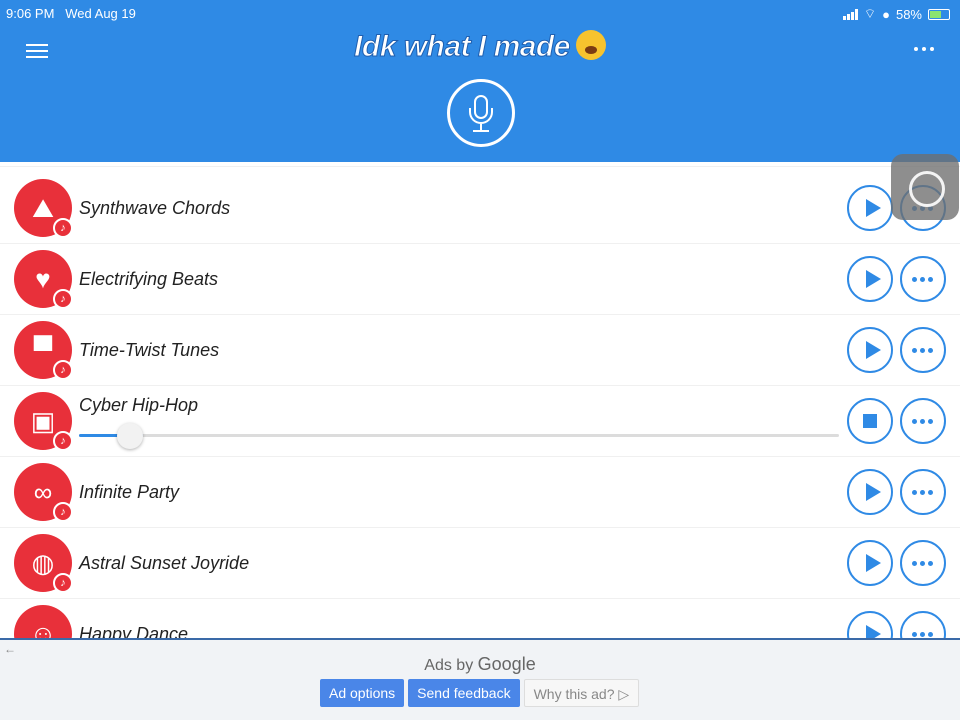  I want to click on status-date: Wed Aug 19, so click(100, 13).